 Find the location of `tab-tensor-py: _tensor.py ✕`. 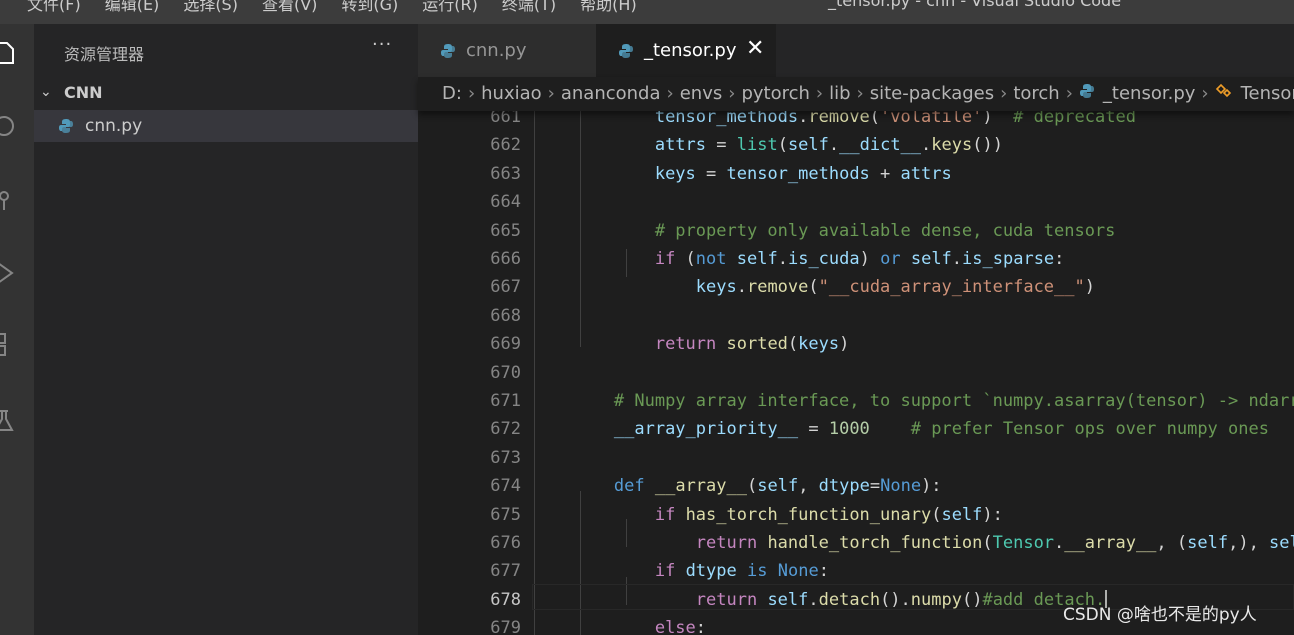

tab-tensor-py: _tensor.py ✕ is located at coordinates (686, 50).